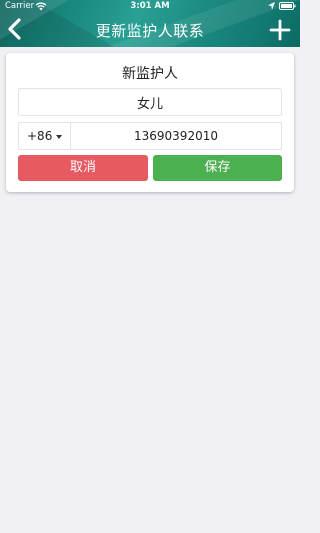  I want to click on status-time: 3:01 AM, so click(150, 6).